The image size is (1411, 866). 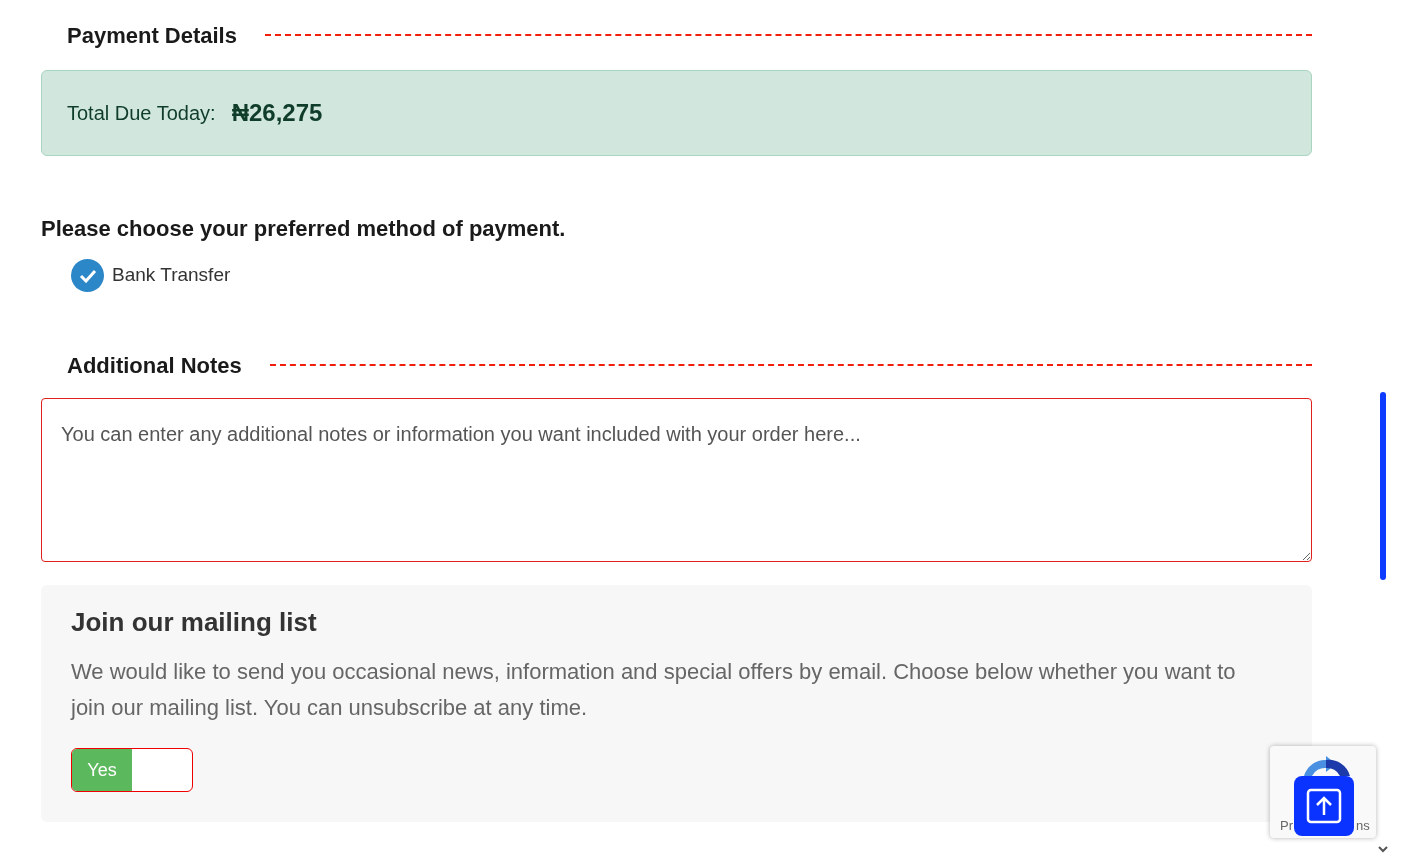 I want to click on payment-question: Please choose your preferred method of payment., so click(x=304, y=229).